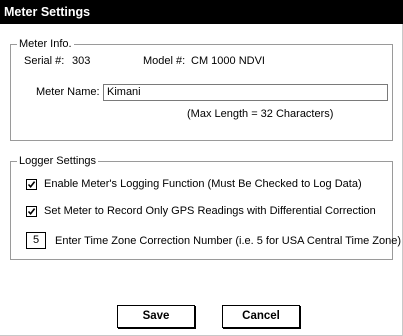 The image size is (403, 336). What do you see at coordinates (261, 316) in the screenshot?
I see `cancel-button: Cancel` at bounding box center [261, 316].